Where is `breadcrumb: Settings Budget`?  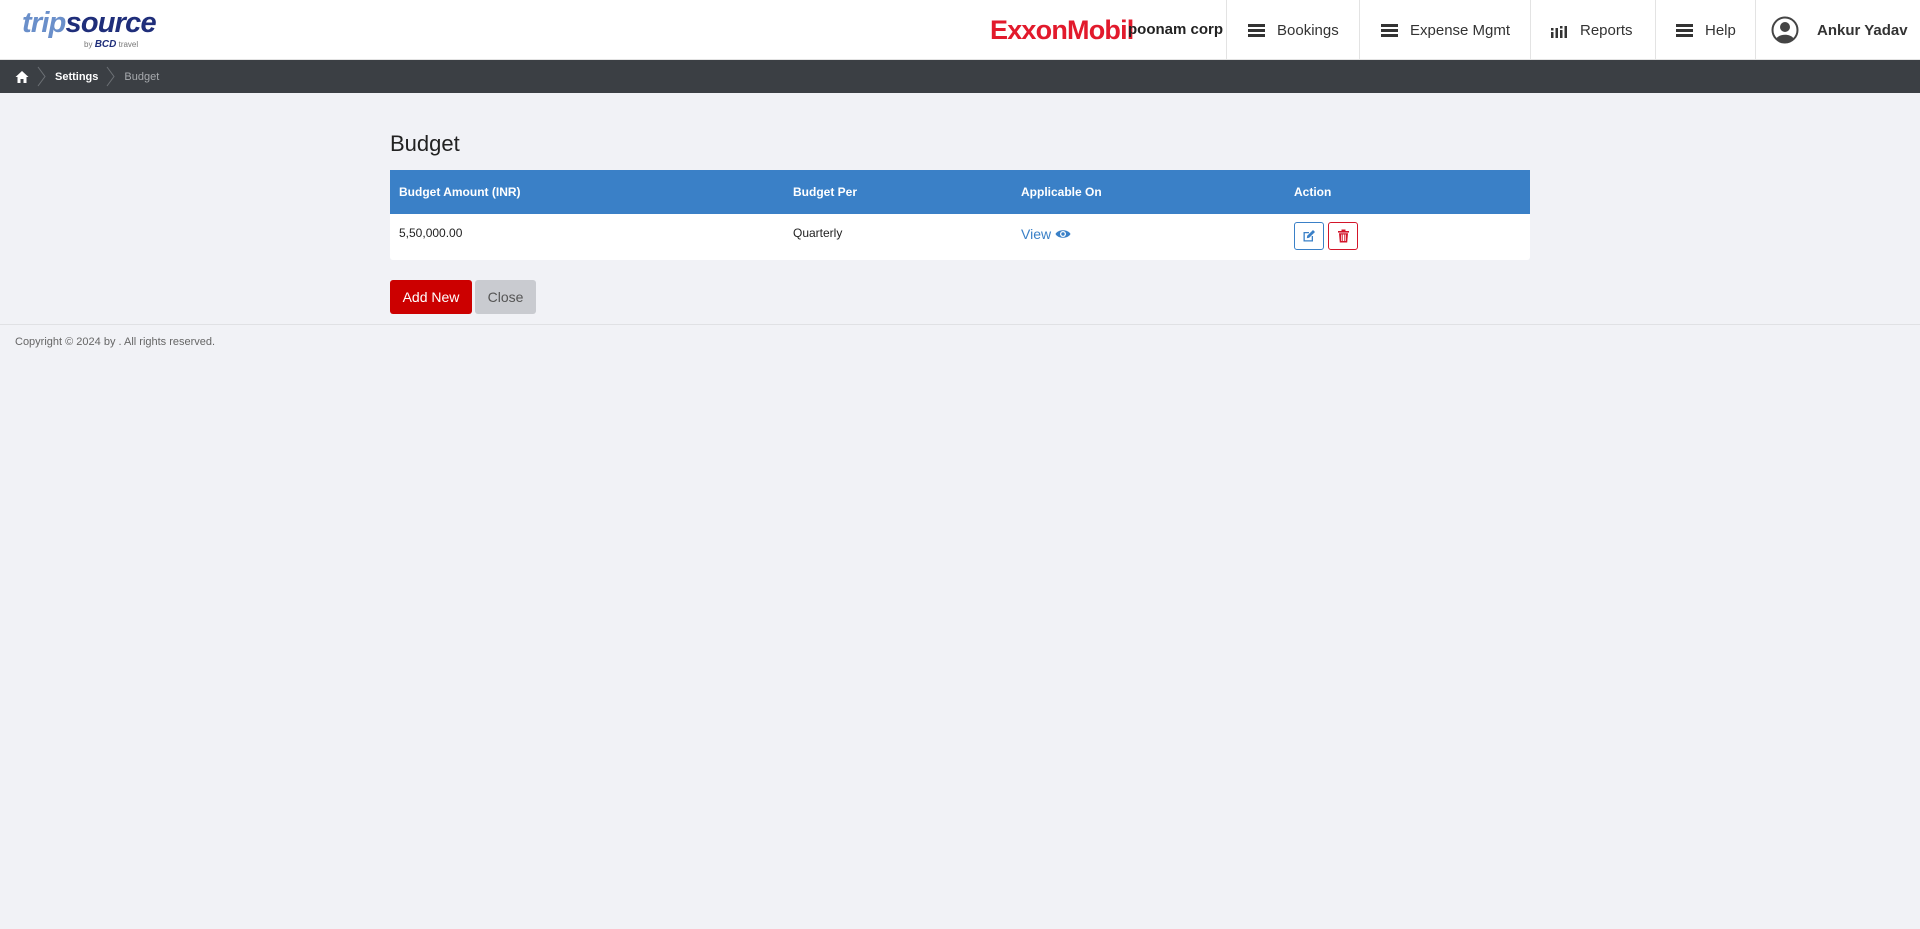 breadcrumb: Settings Budget is located at coordinates (960, 76).